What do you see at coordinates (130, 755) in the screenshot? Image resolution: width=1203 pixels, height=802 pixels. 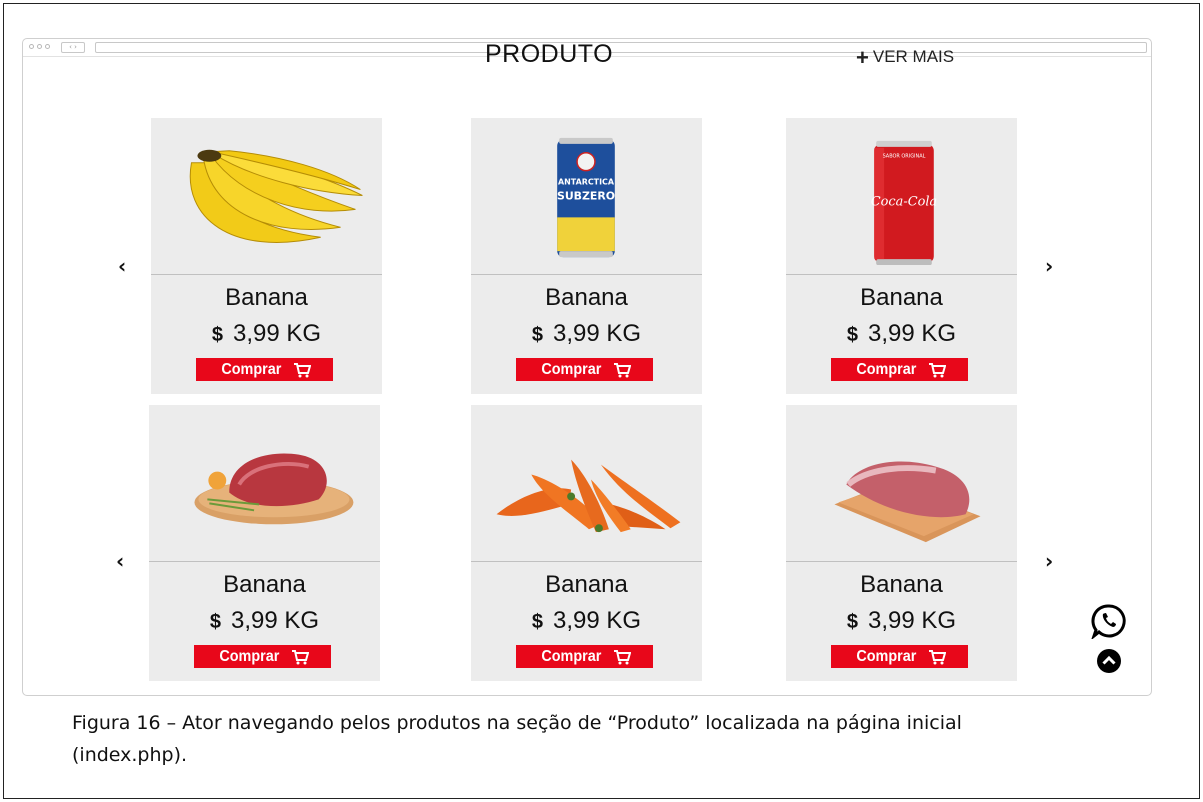 I see `caption-line: (index.php).` at bounding box center [130, 755].